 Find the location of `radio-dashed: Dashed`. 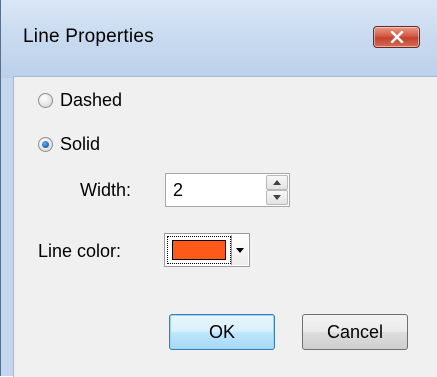

radio-dashed: Dashed is located at coordinates (80, 100).